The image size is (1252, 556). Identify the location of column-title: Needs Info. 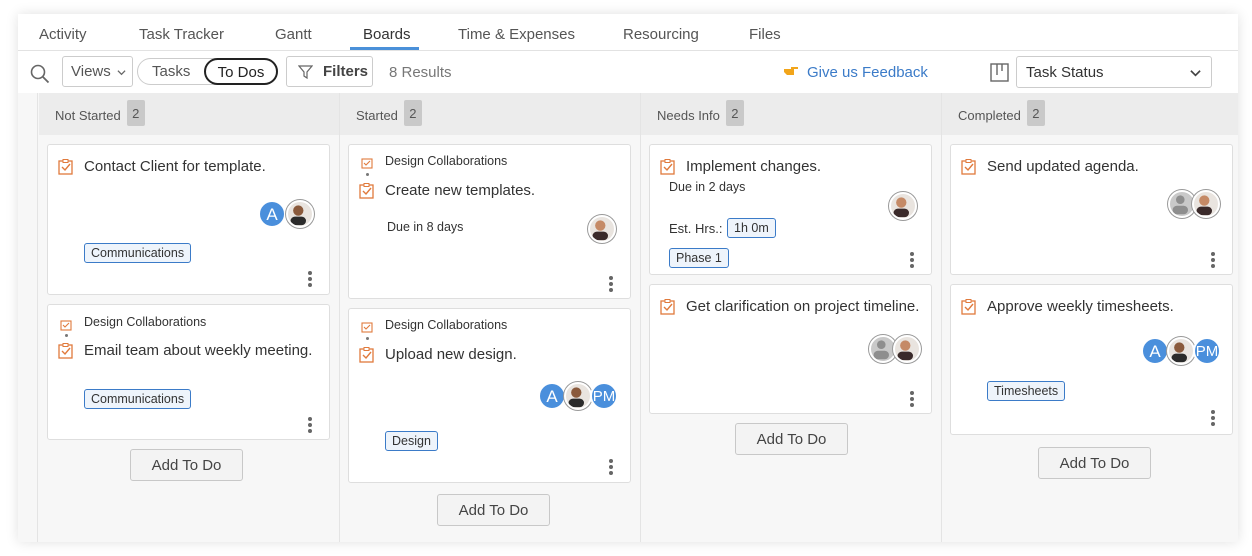
(688, 115).